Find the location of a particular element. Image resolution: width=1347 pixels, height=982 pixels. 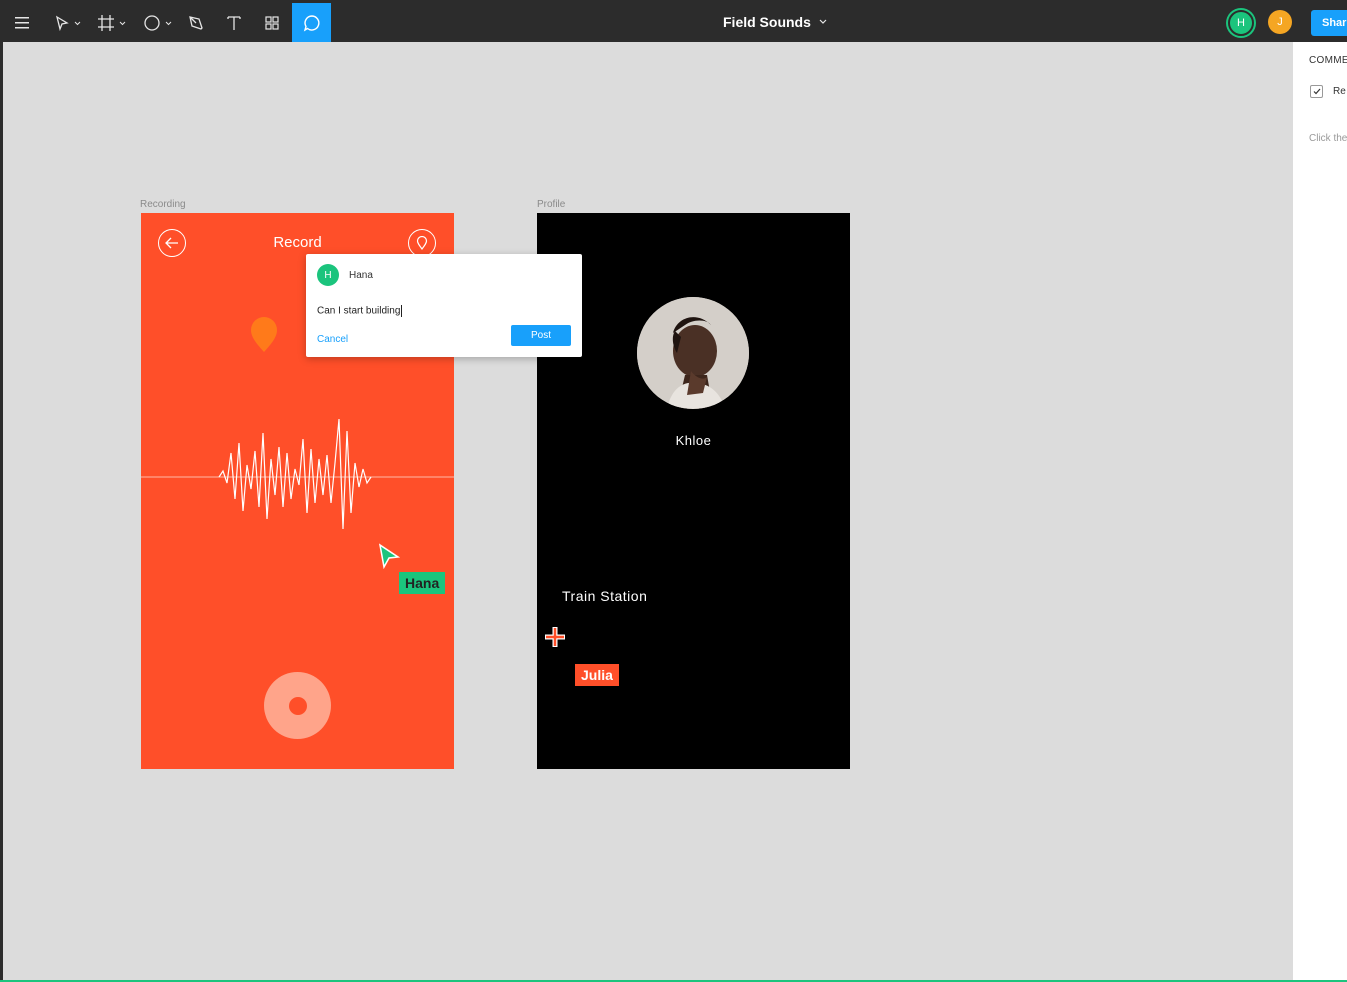

checkmark-icon is located at coordinates (1316, 91).